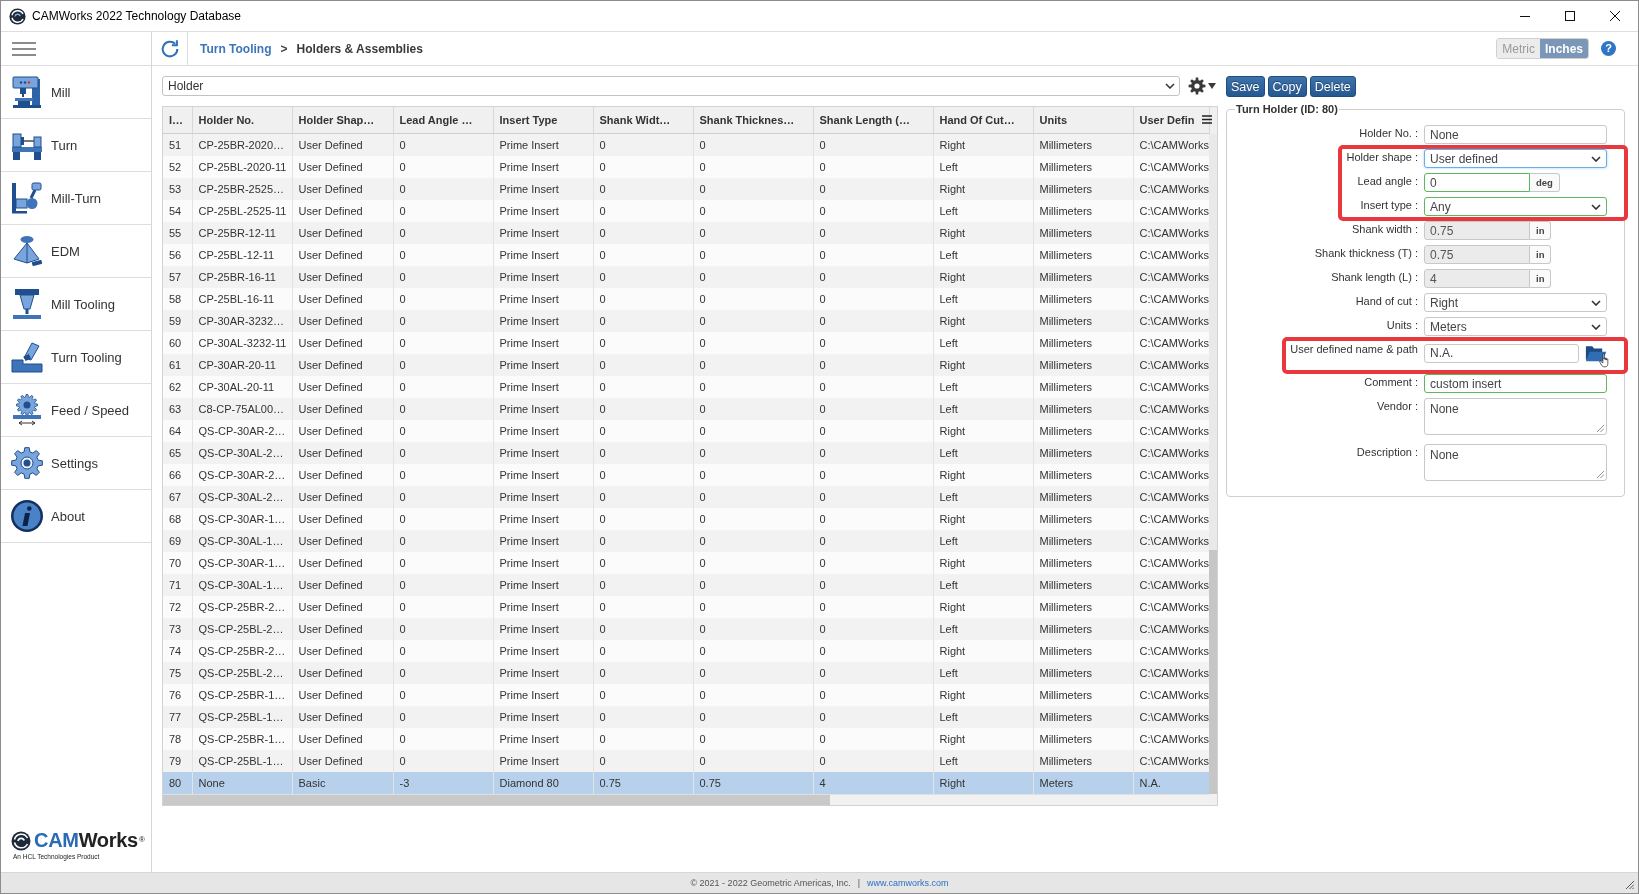 The width and height of the screenshot is (1639, 894). What do you see at coordinates (1391, 381) in the screenshot?
I see `field-label: Comment :` at bounding box center [1391, 381].